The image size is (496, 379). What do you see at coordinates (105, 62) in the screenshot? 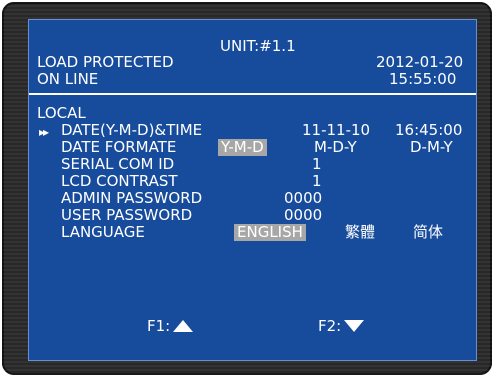
I see `status-load: LOAD PROTECTED` at bounding box center [105, 62].